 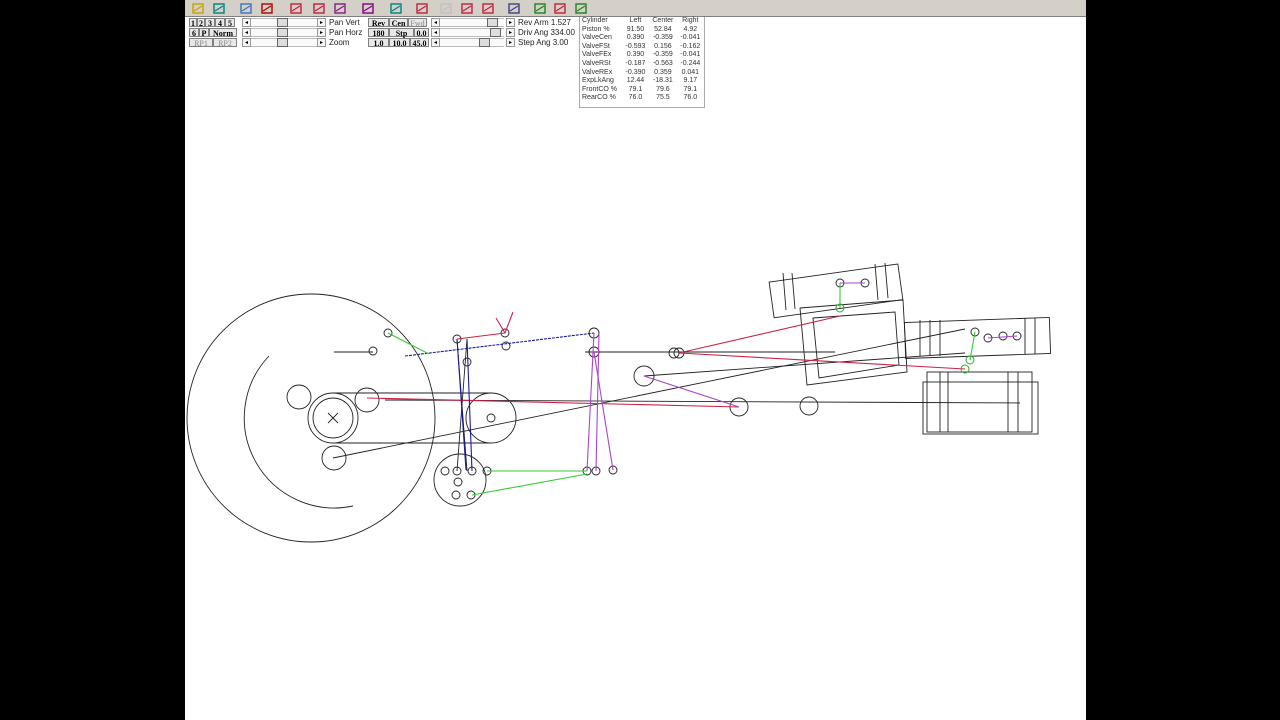 What do you see at coordinates (445, 471) in the screenshot?
I see `lower-pin-a` at bounding box center [445, 471].